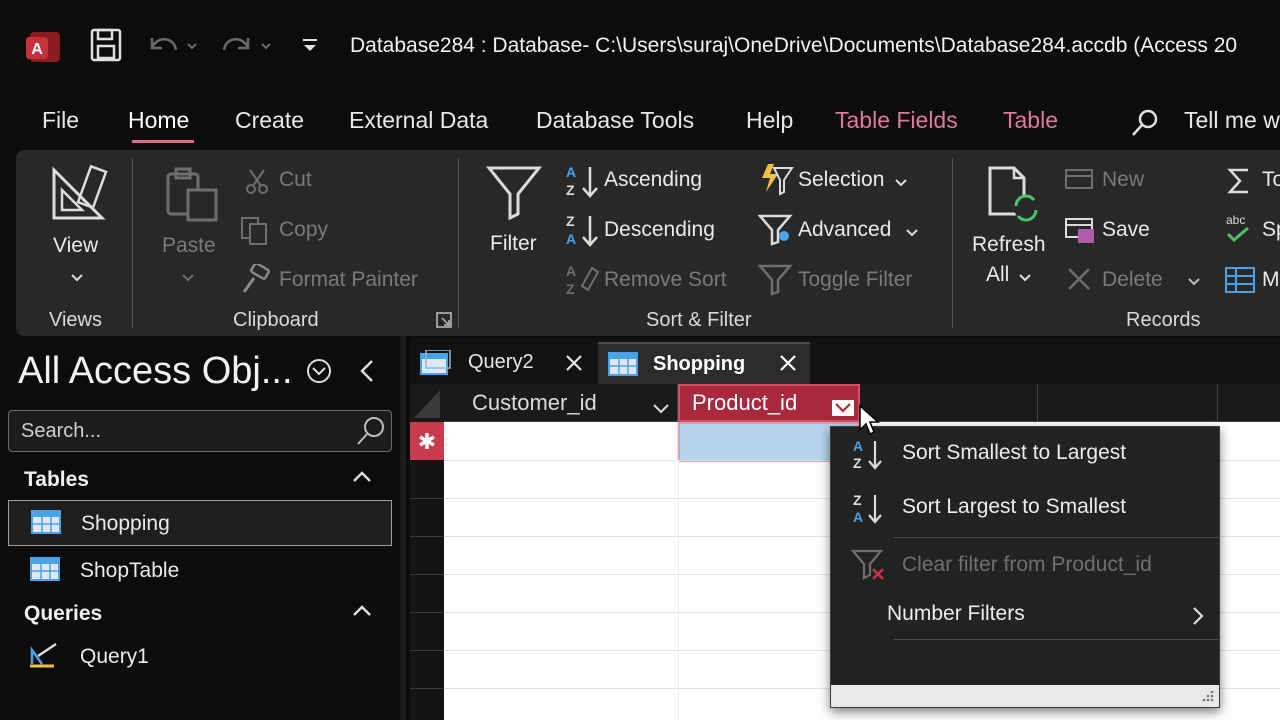 The image size is (1280, 720). Describe the element at coordinates (1080, 182) in the screenshot. I see `new-record-icon` at that location.